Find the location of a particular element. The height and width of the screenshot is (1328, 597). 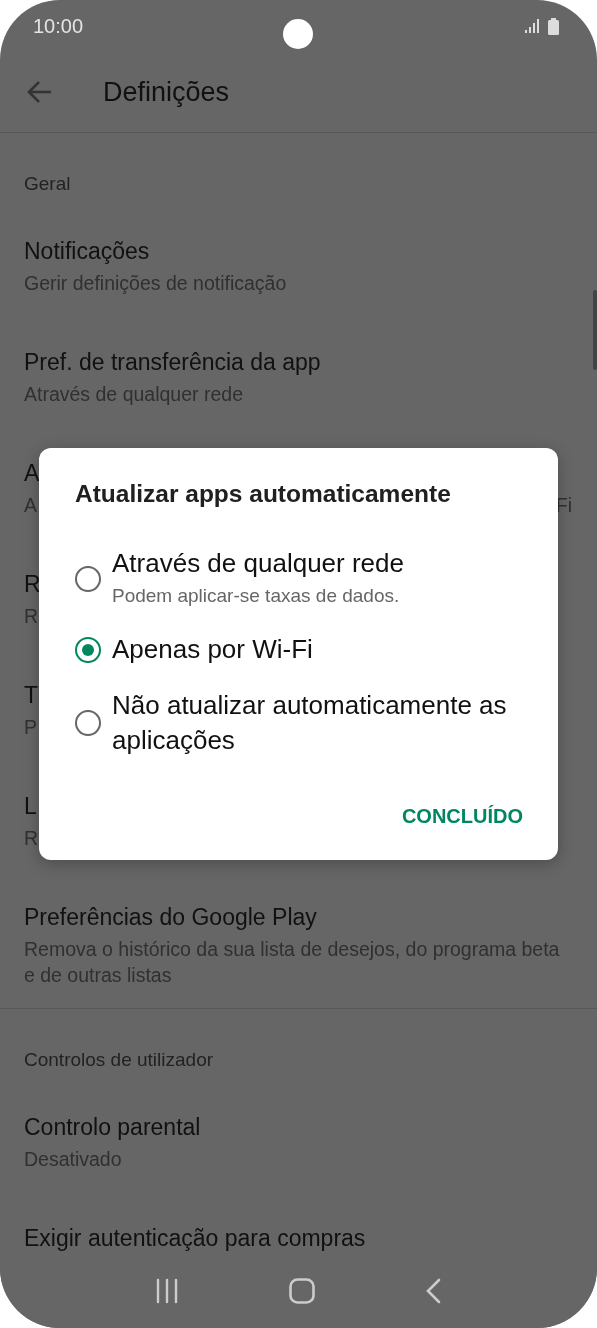

signal-icon is located at coordinates (532, 26).